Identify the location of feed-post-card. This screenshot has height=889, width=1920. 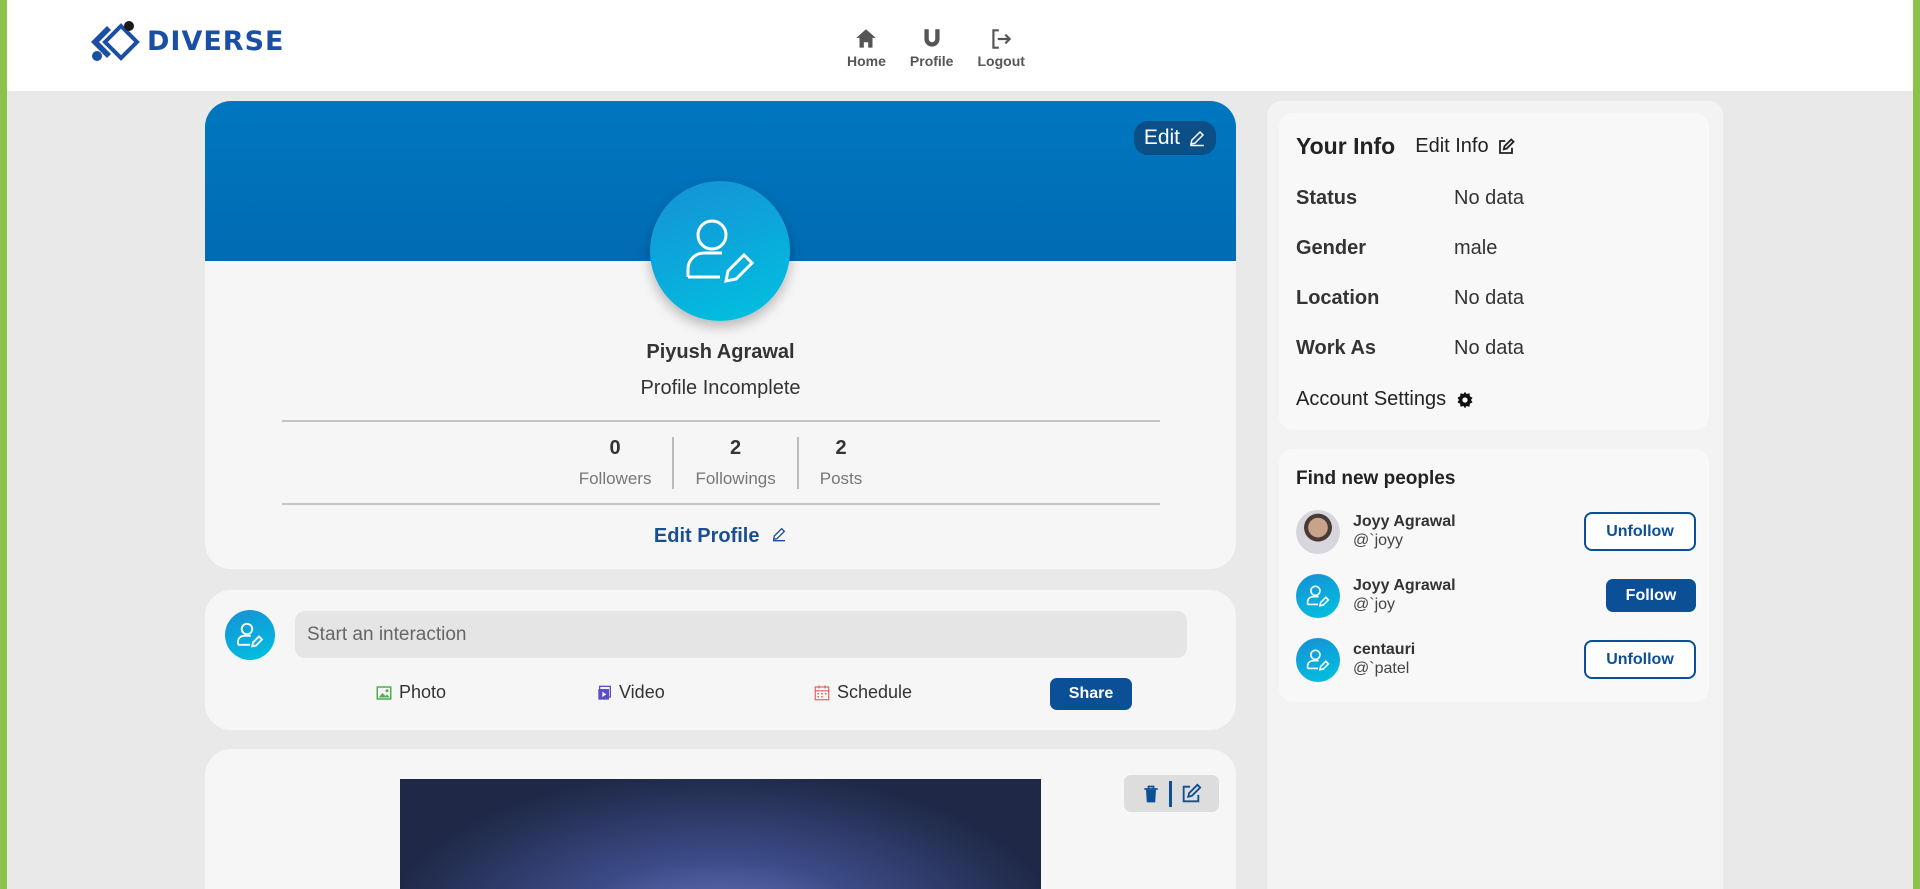
(720, 819).